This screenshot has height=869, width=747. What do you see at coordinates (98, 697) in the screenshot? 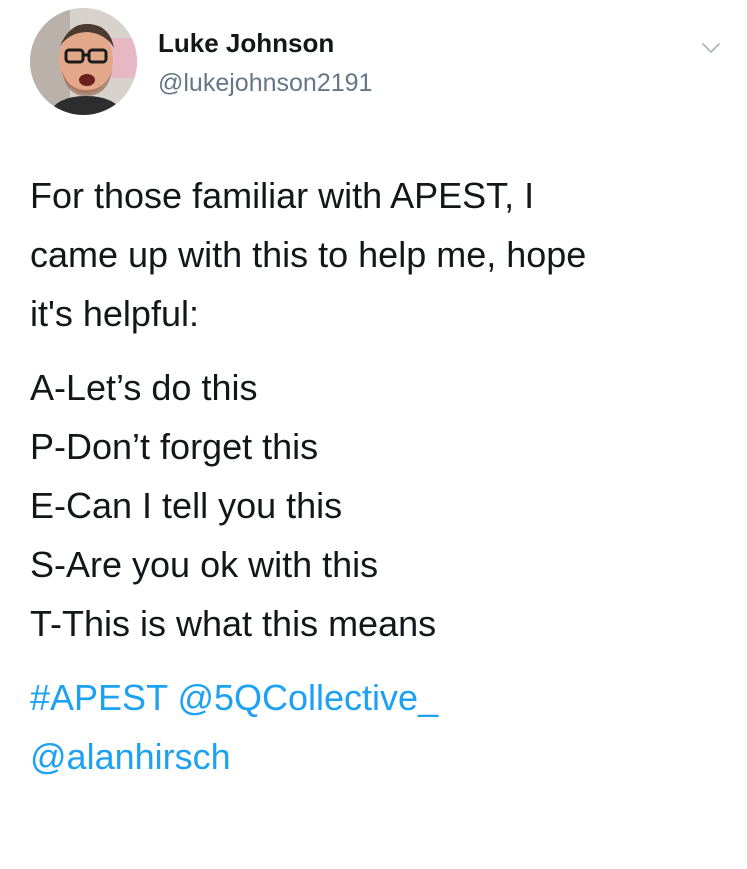
I see `hashtag-link: #APEST` at bounding box center [98, 697].